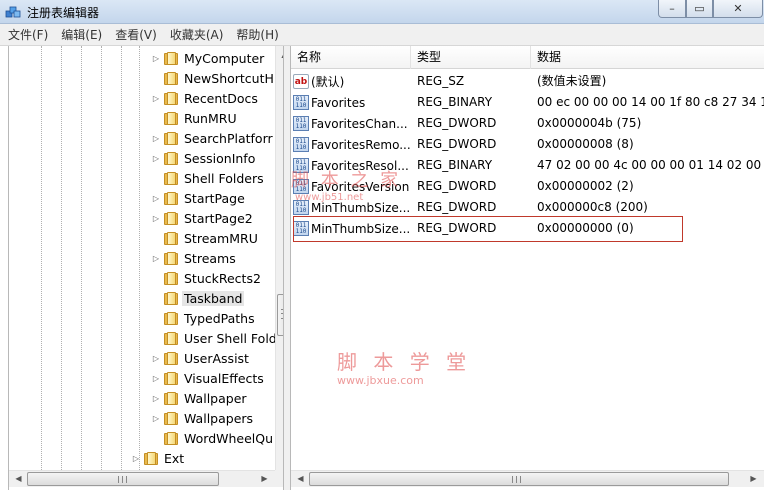 The width and height of the screenshot is (764, 490). I want to click on list-hscroll-thumb, so click(519, 479).